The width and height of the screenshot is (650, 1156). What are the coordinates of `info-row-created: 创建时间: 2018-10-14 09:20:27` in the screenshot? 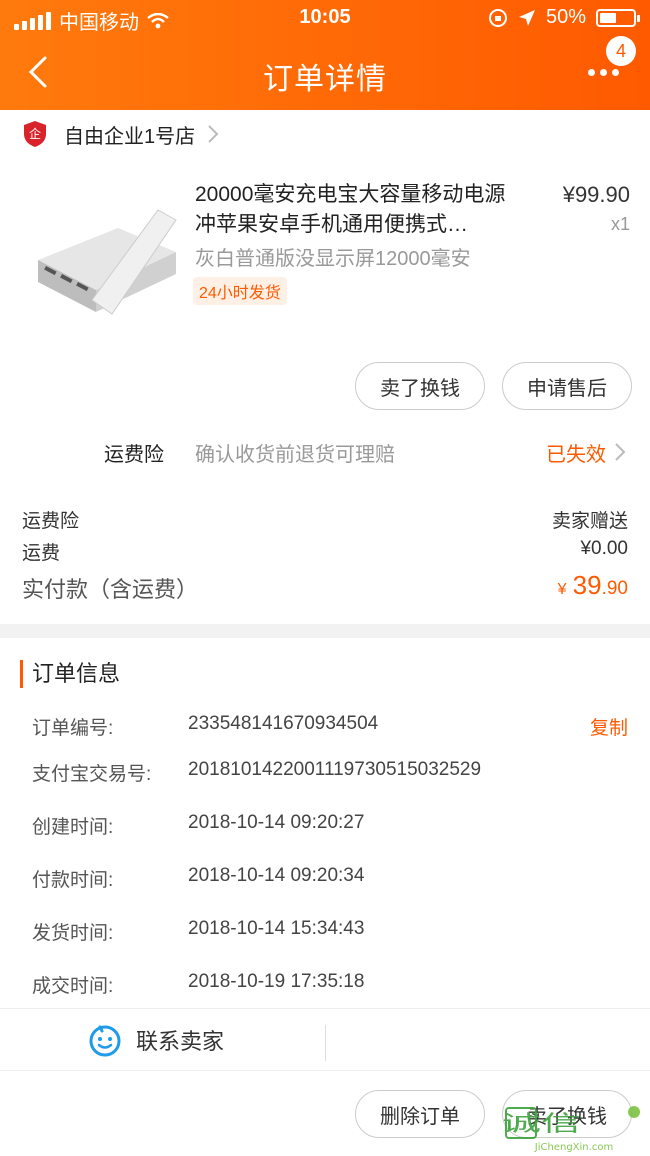 It's located at (330, 825).